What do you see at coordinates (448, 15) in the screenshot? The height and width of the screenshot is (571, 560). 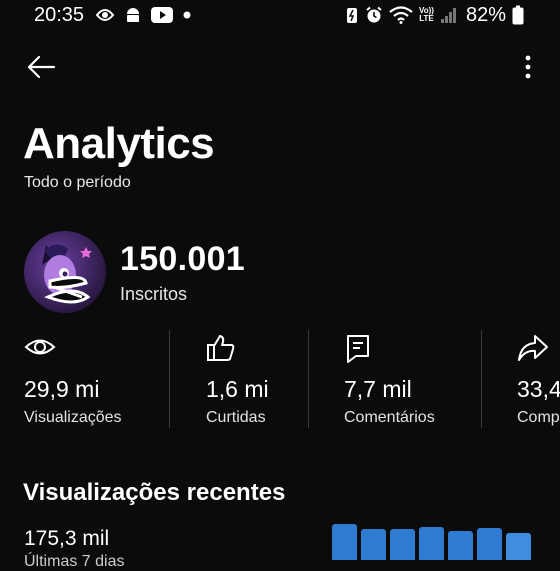 I see `signal-icon` at bounding box center [448, 15].